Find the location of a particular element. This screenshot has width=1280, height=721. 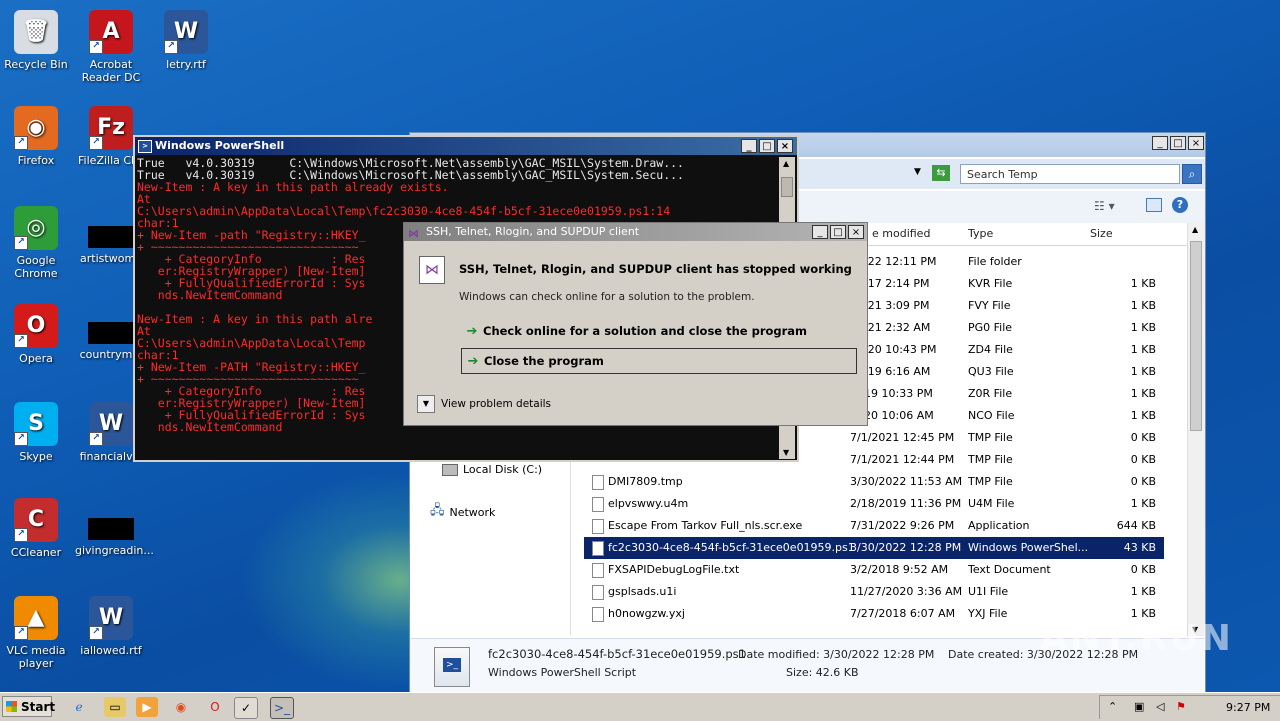

nav-local-disk: Local Disk (C:) is located at coordinates (492, 469).